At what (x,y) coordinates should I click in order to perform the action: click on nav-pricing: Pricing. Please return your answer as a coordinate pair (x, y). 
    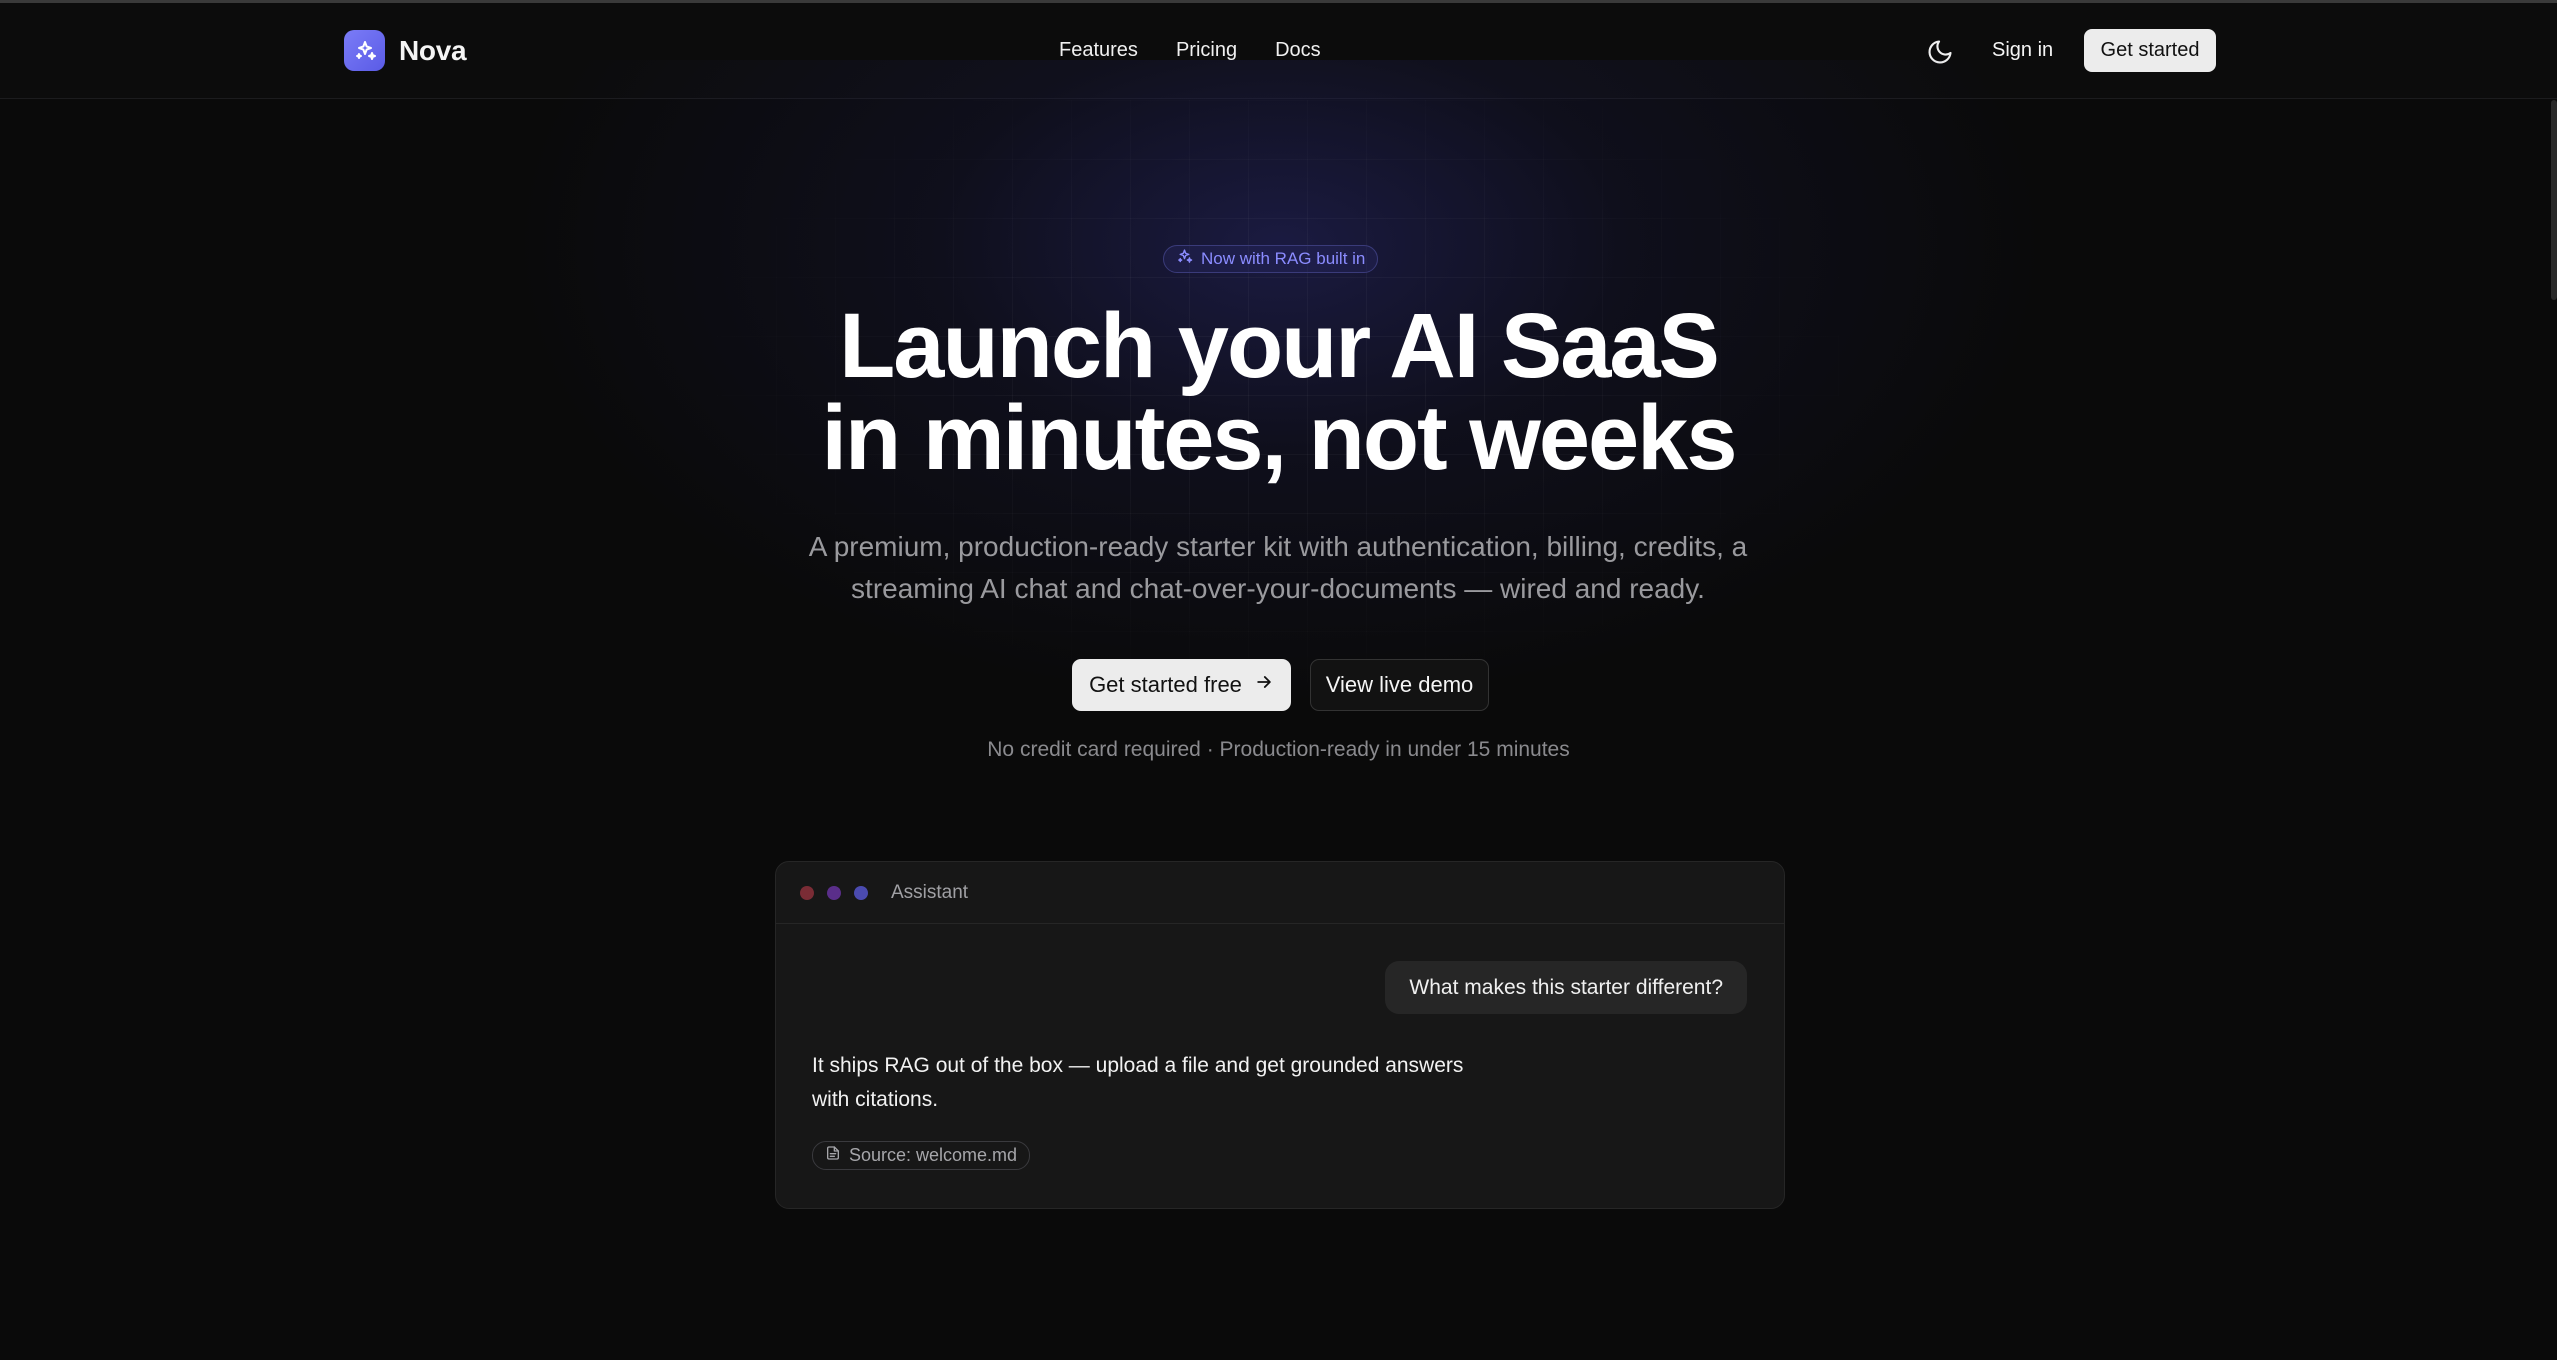
    Looking at the image, I should click on (1206, 50).